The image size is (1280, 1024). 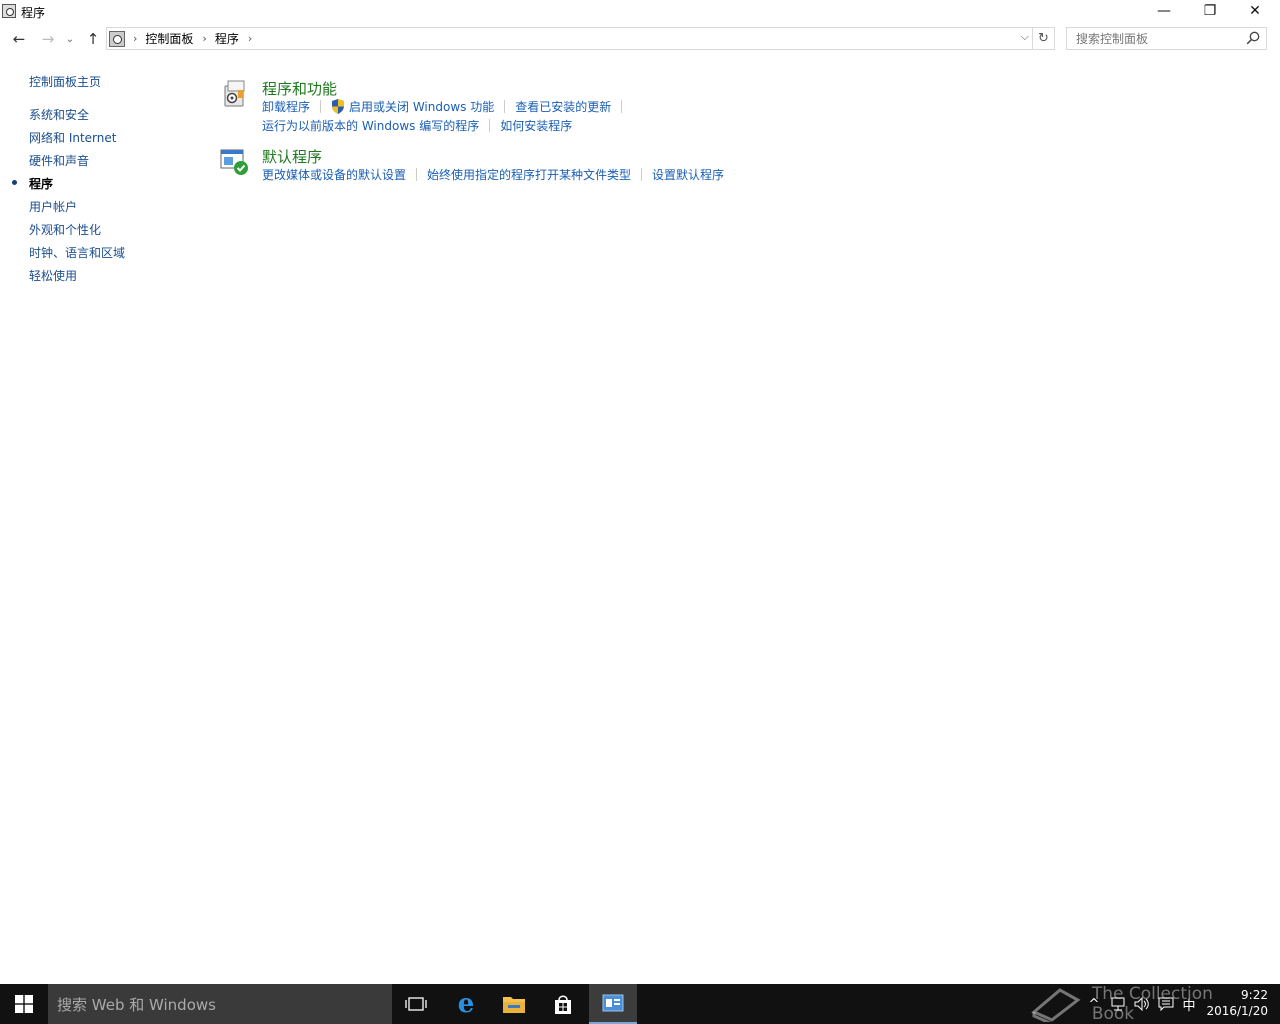 What do you see at coordinates (1254, 995) in the screenshot?
I see `clock-time: 9:22` at bounding box center [1254, 995].